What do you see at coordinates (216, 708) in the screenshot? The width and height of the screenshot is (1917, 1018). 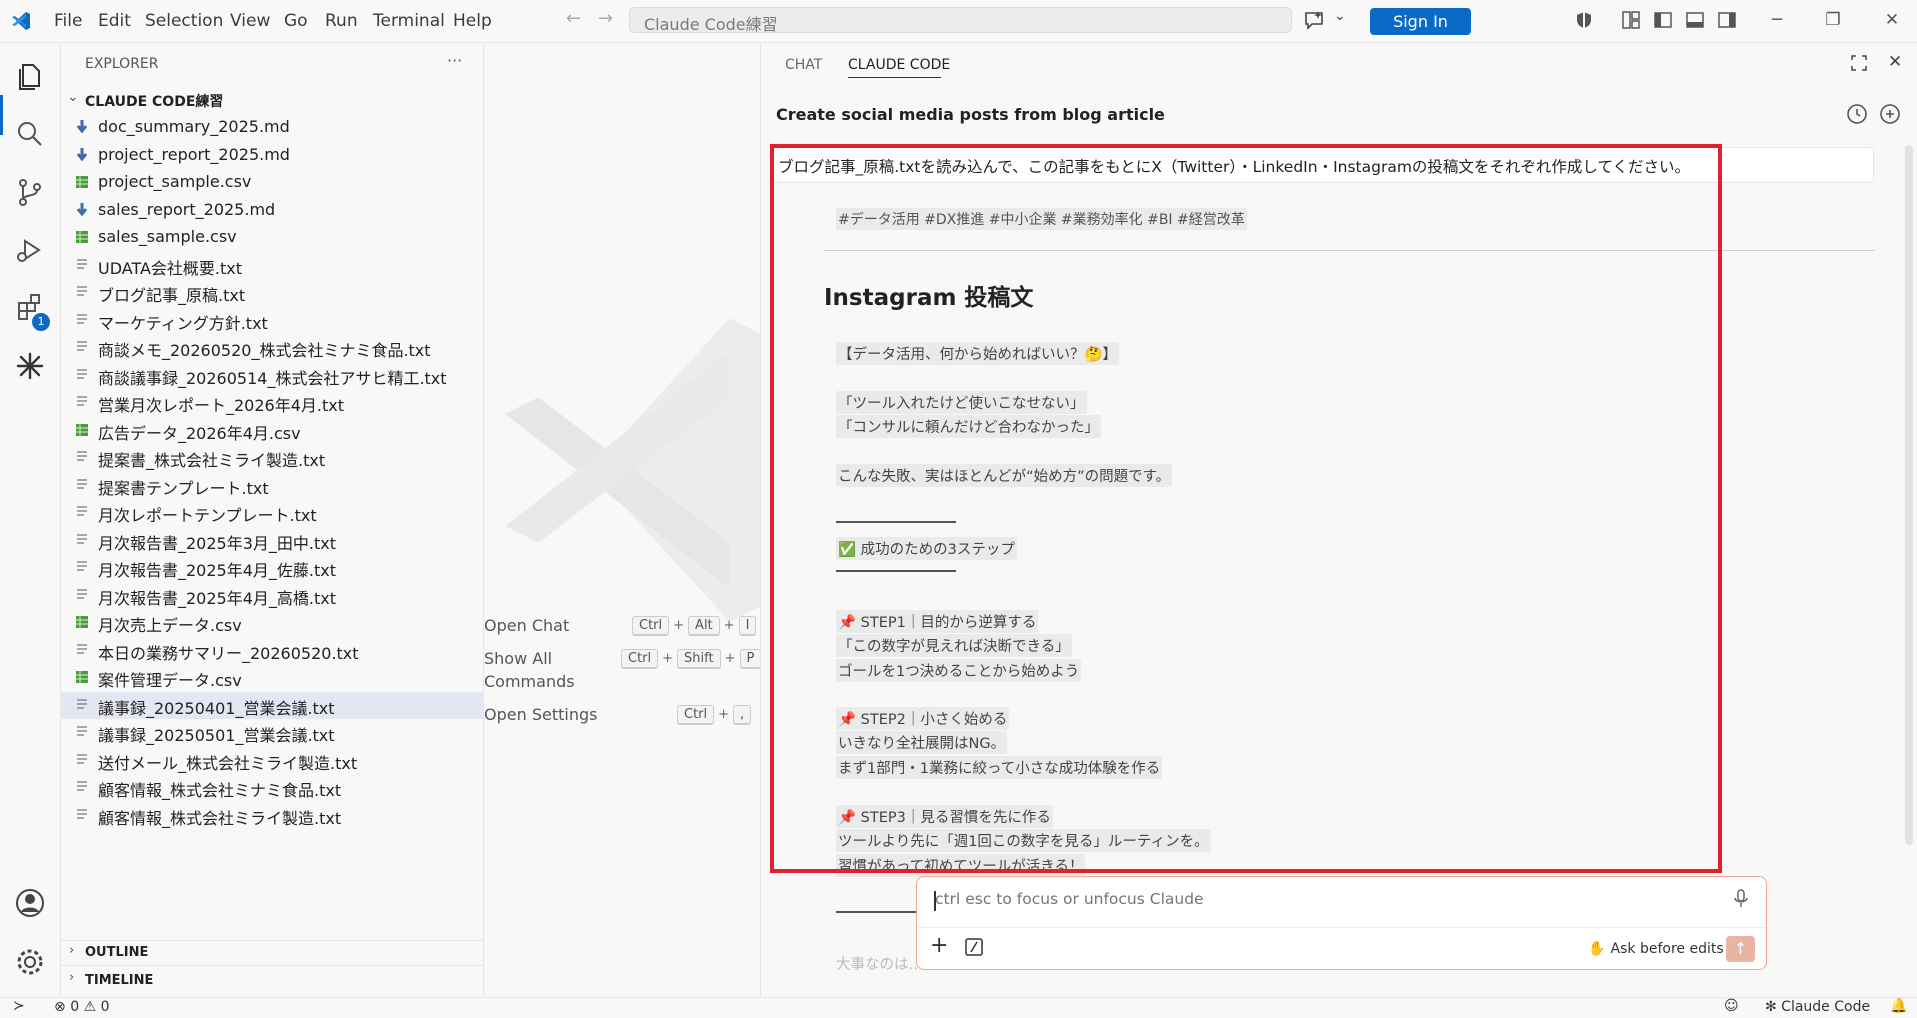 I see `file-name: 議事録_20250401_営業会議.txt` at bounding box center [216, 708].